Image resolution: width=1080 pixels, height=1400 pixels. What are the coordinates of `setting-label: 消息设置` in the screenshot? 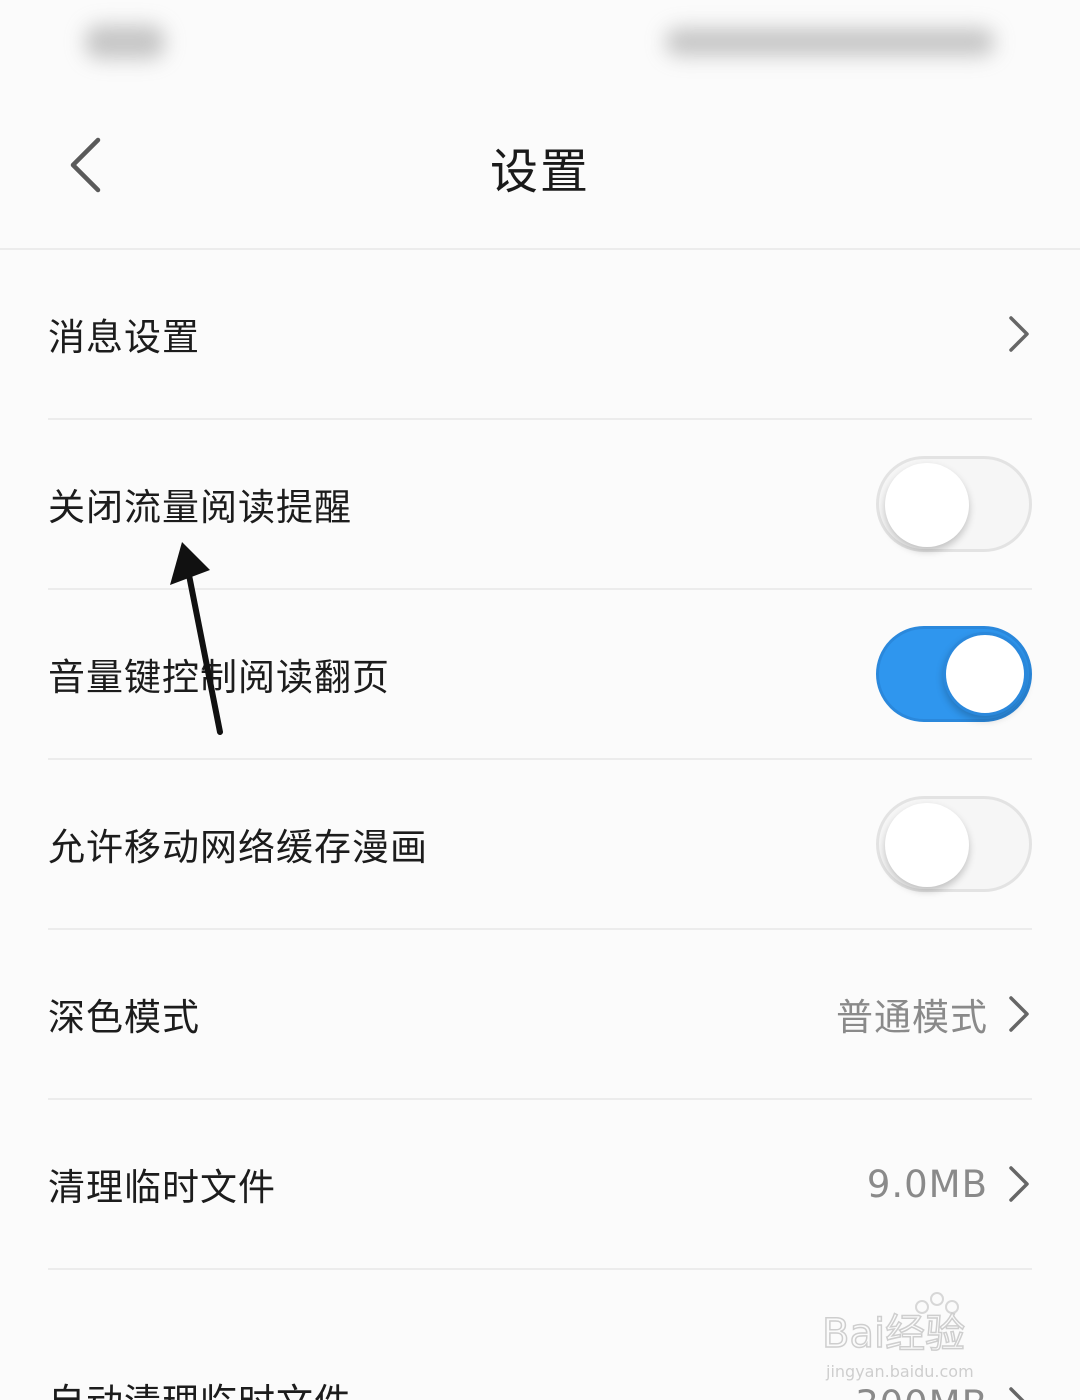 It's located at (124, 337).